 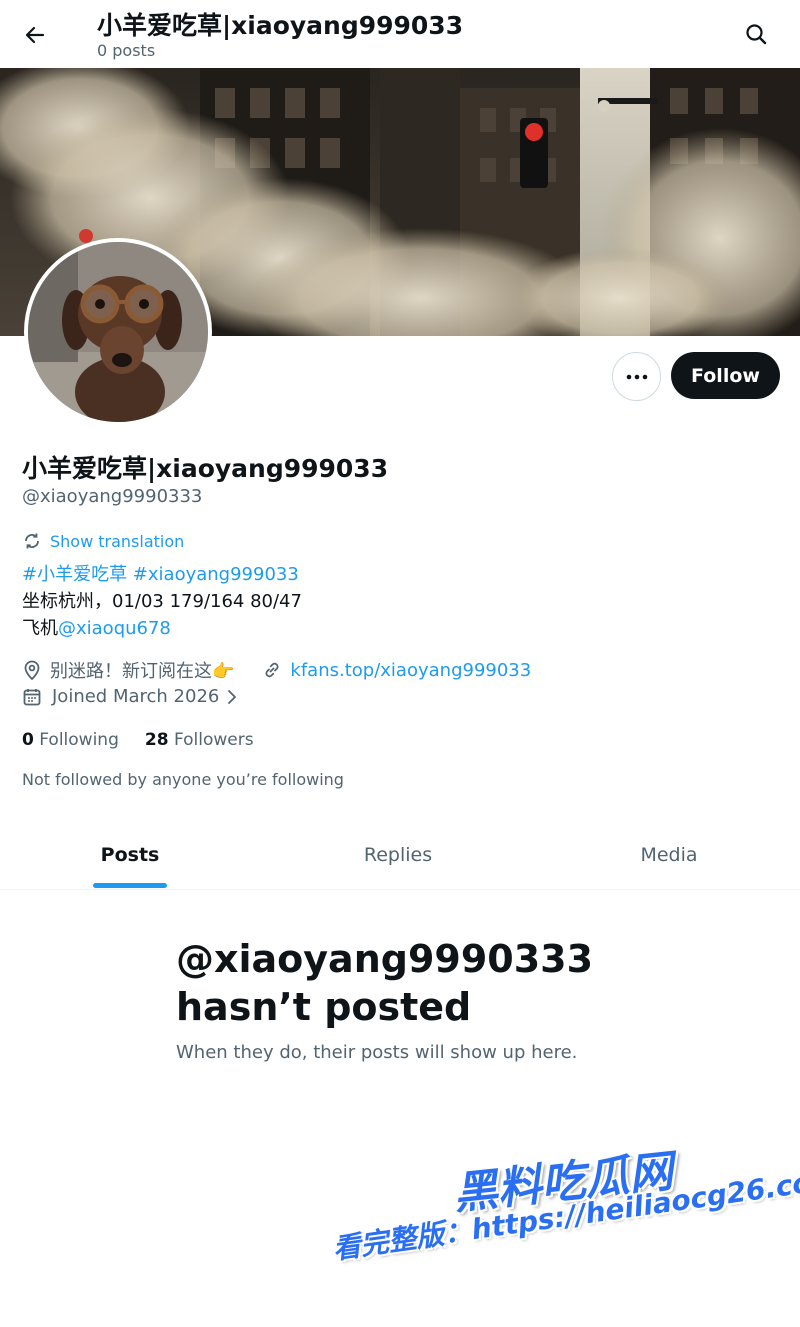 What do you see at coordinates (183, 779) in the screenshot?
I see `not-followed-note: Not followed by anyone you’re following` at bounding box center [183, 779].